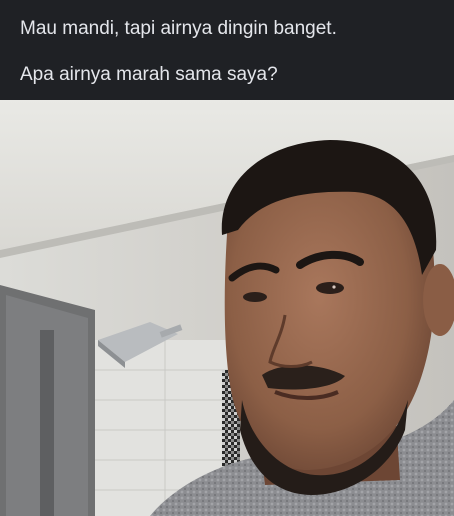 The image size is (454, 516). What do you see at coordinates (178, 28) in the screenshot?
I see `caption-line-1: Mau mandi, tapi airnya dingin banget.` at bounding box center [178, 28].